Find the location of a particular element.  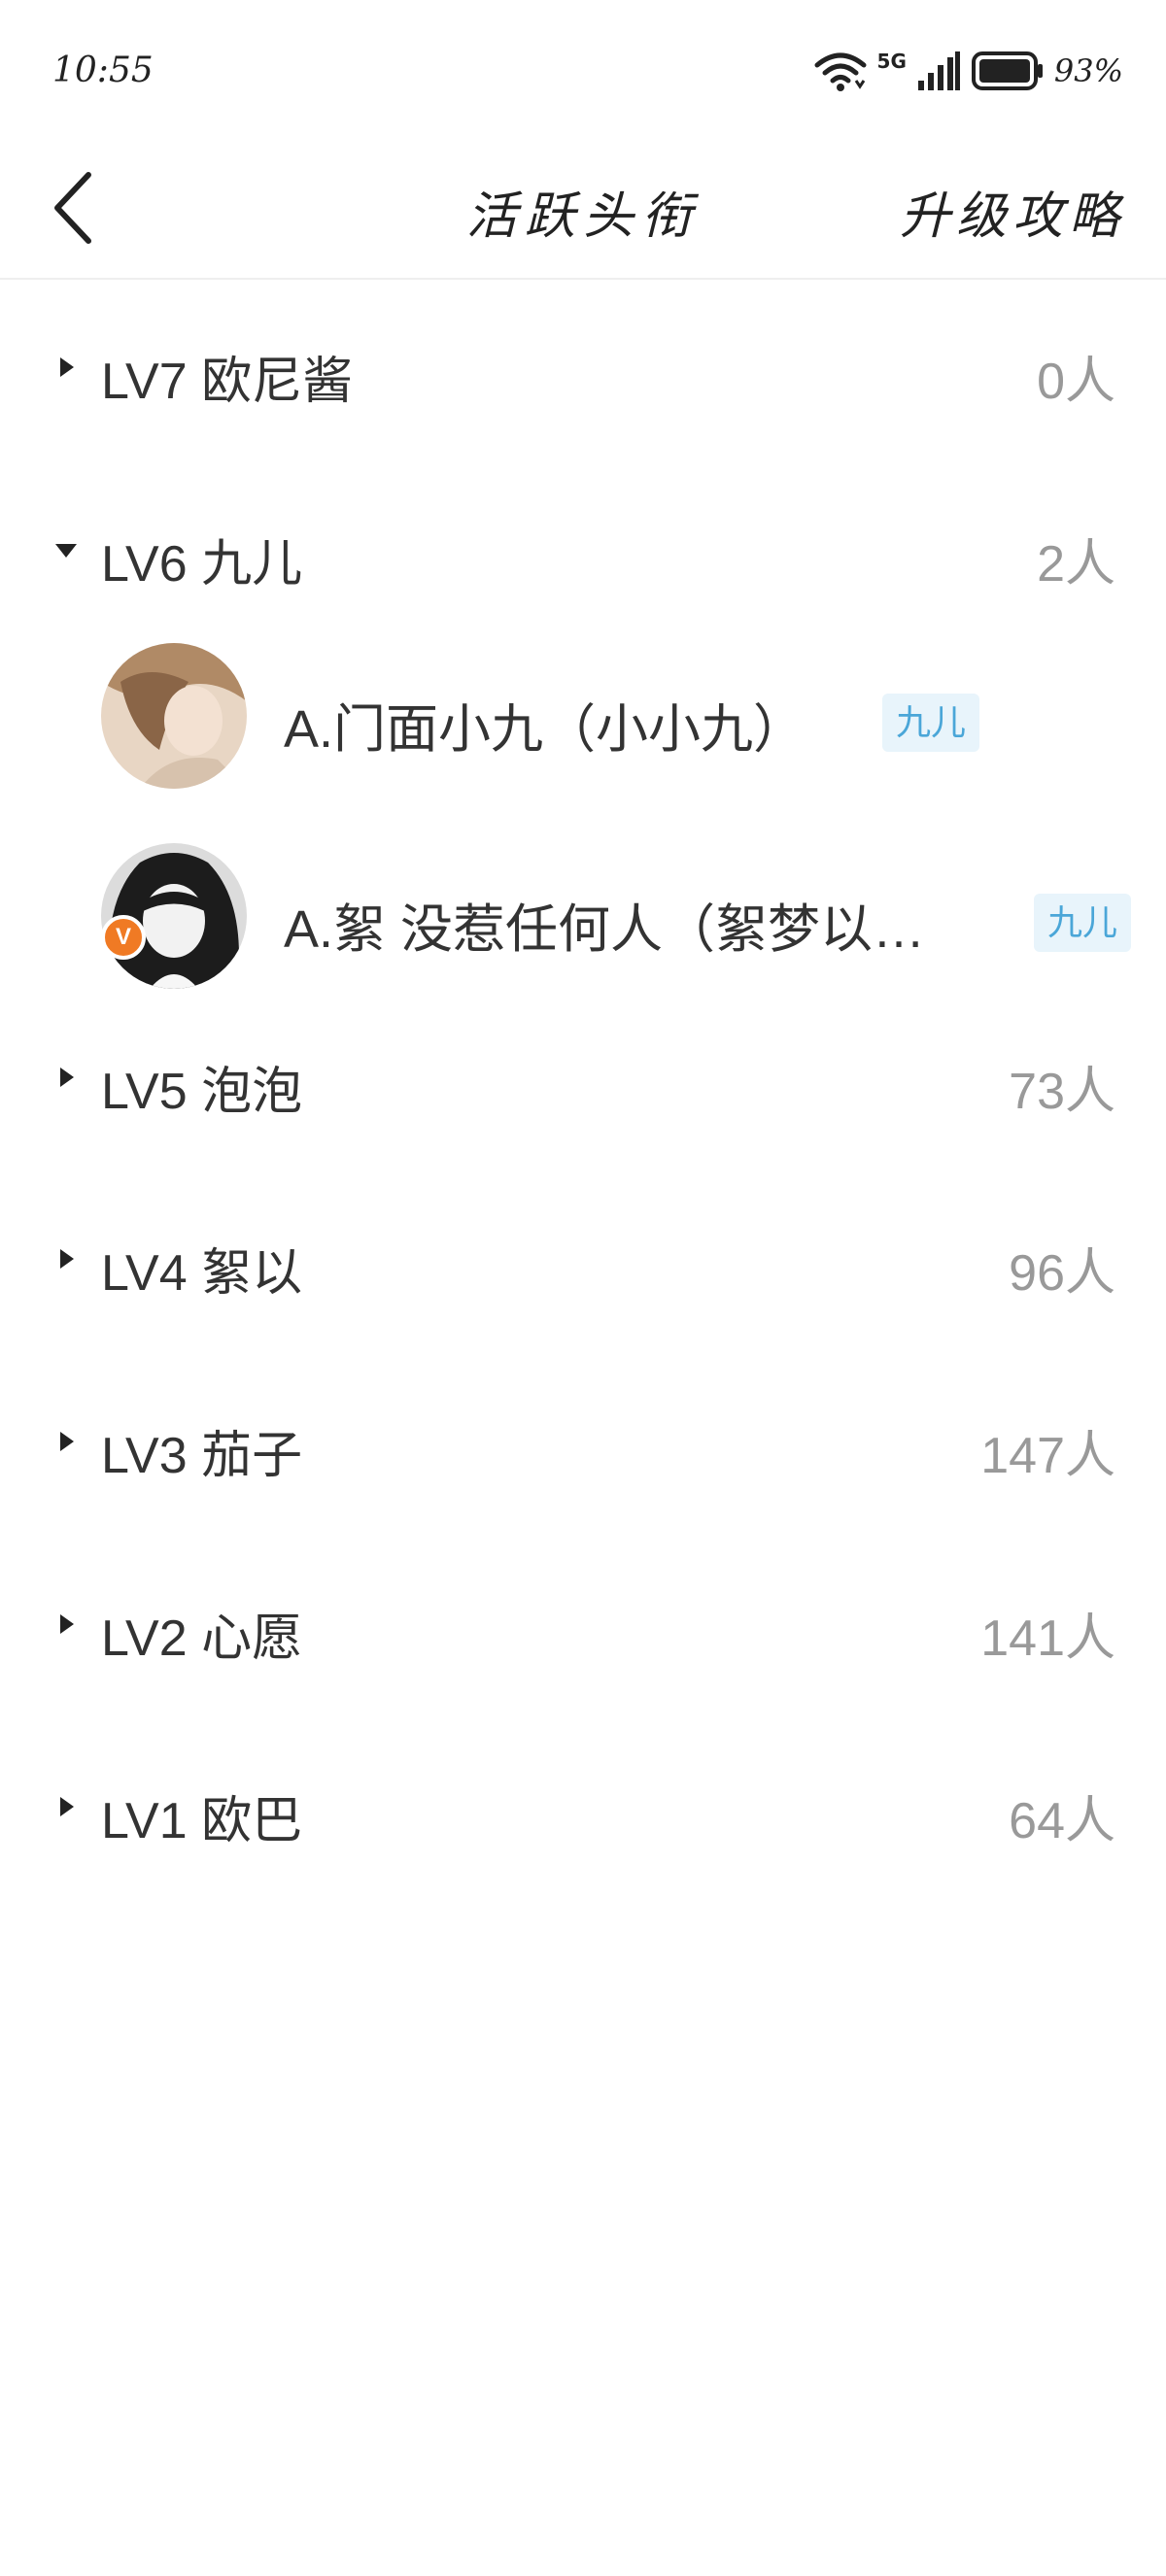

level-row-lv1: LV1 欧巴 64人 is located at coordinates (583, 1806).